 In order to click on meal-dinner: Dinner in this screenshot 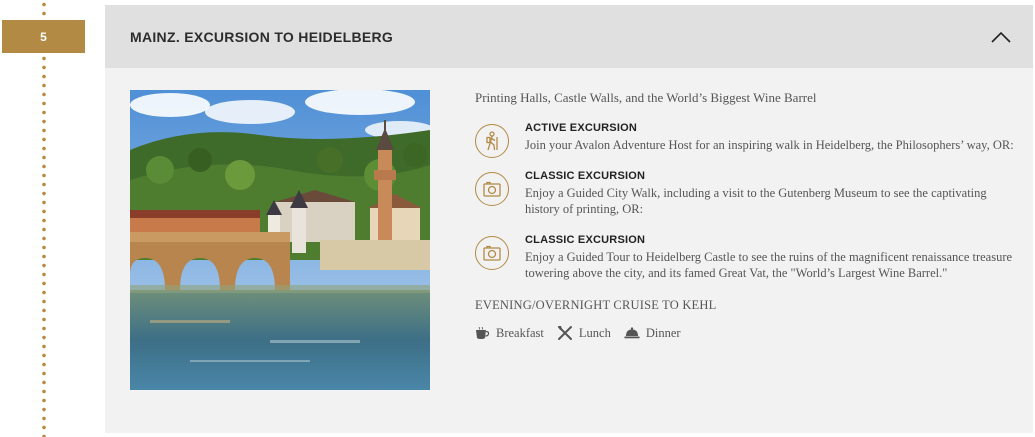, I will do `click(652, 333)`.